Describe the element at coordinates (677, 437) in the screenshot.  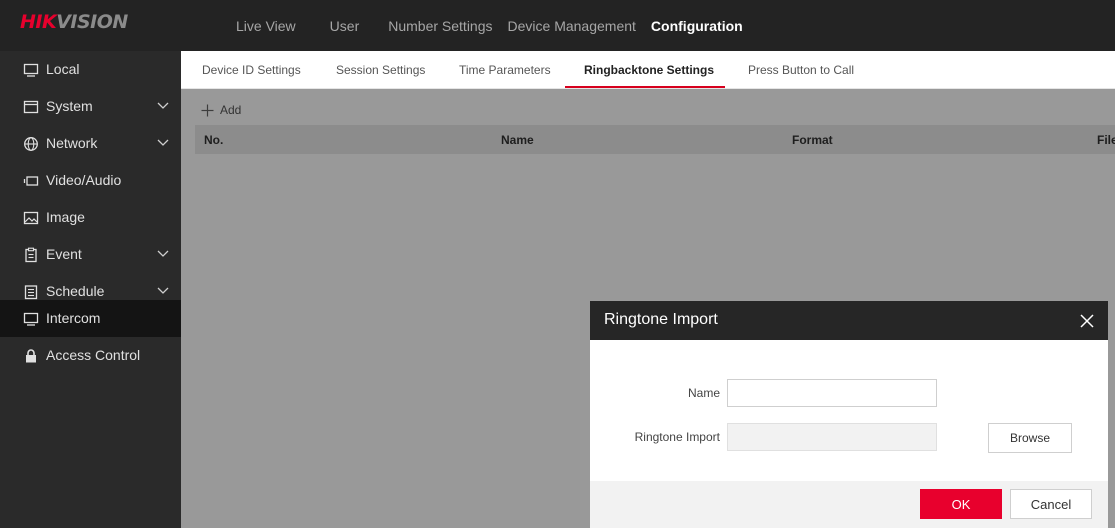
I see `ringtone-import-label: Ringtone Import` at that location.